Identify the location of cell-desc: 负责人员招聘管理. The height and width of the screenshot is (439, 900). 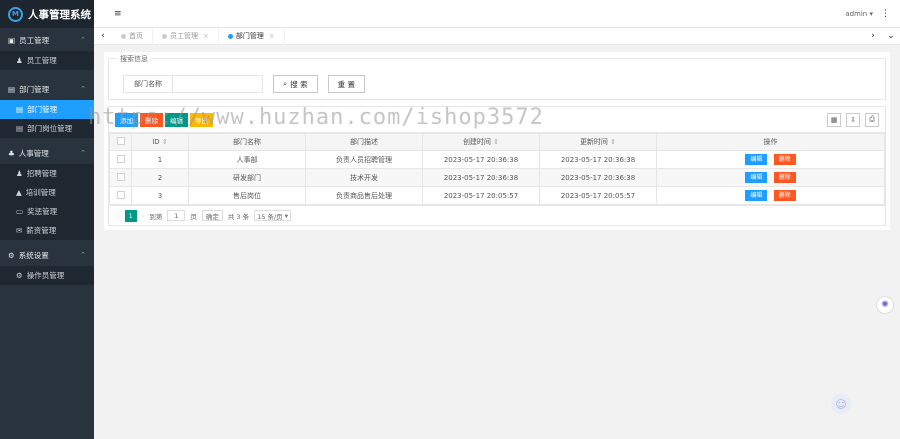
(364, 159).